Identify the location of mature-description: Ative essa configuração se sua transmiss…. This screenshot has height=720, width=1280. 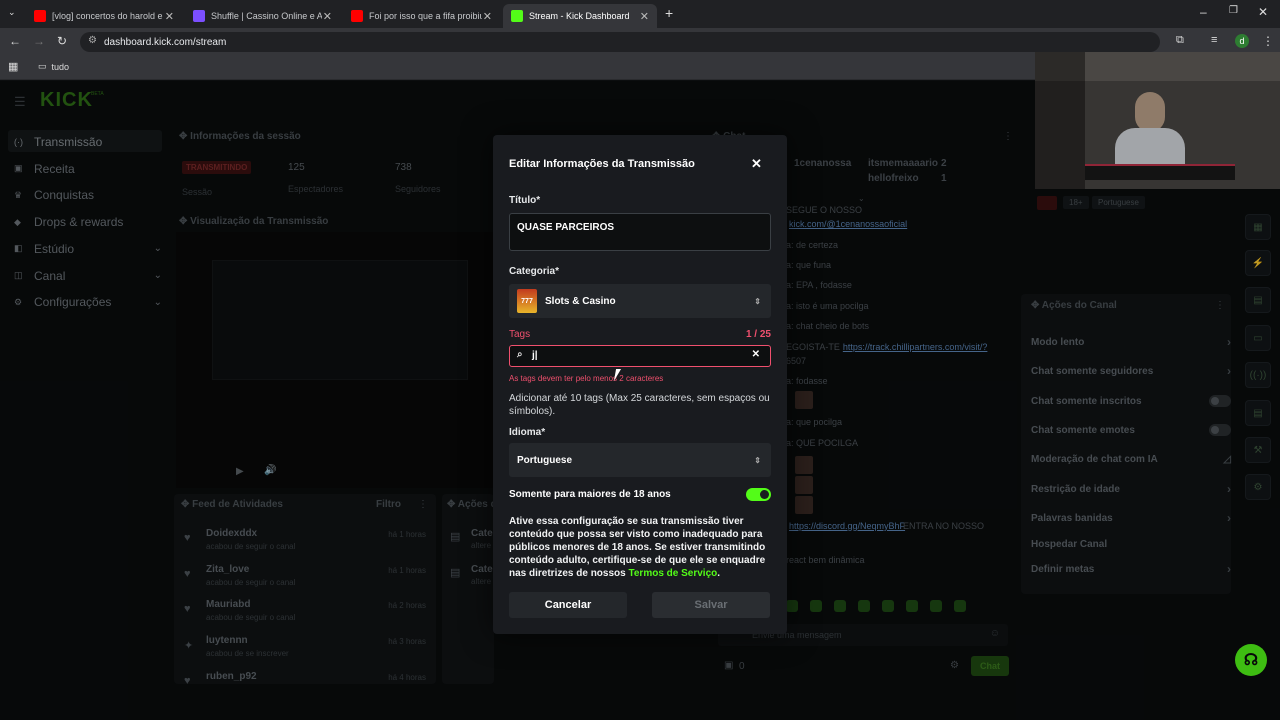
(637, 547).